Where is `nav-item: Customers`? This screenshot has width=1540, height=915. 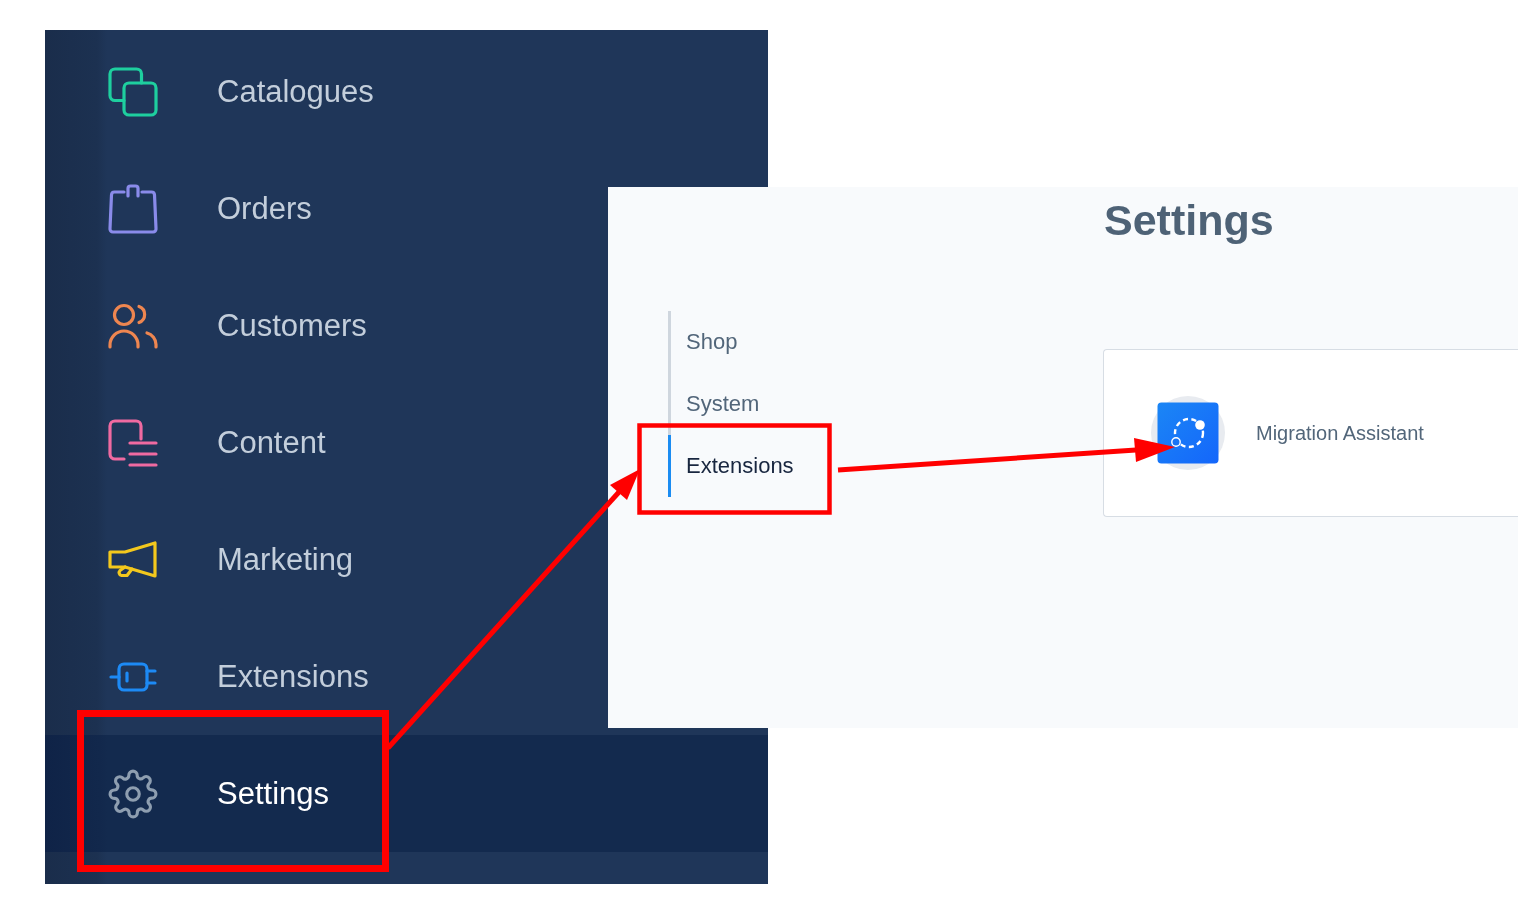 nav-item: Customers is located at coordinates (214, 325).